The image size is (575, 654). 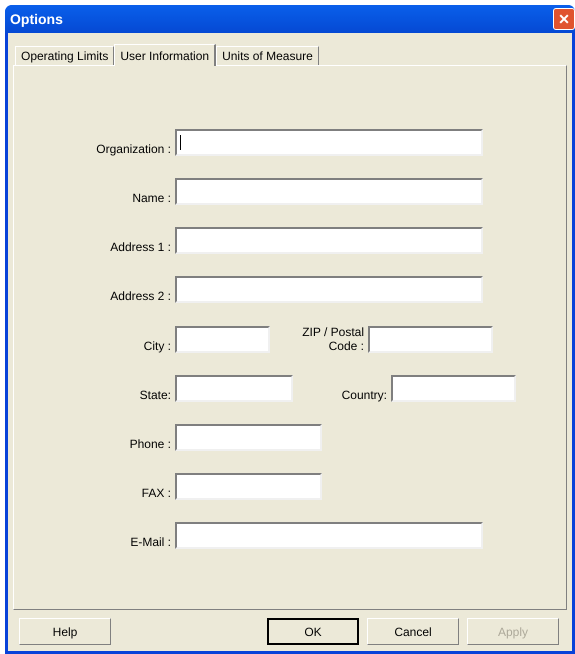 I want to click on field-label: Address 2 :, so click(x=140, y=296).